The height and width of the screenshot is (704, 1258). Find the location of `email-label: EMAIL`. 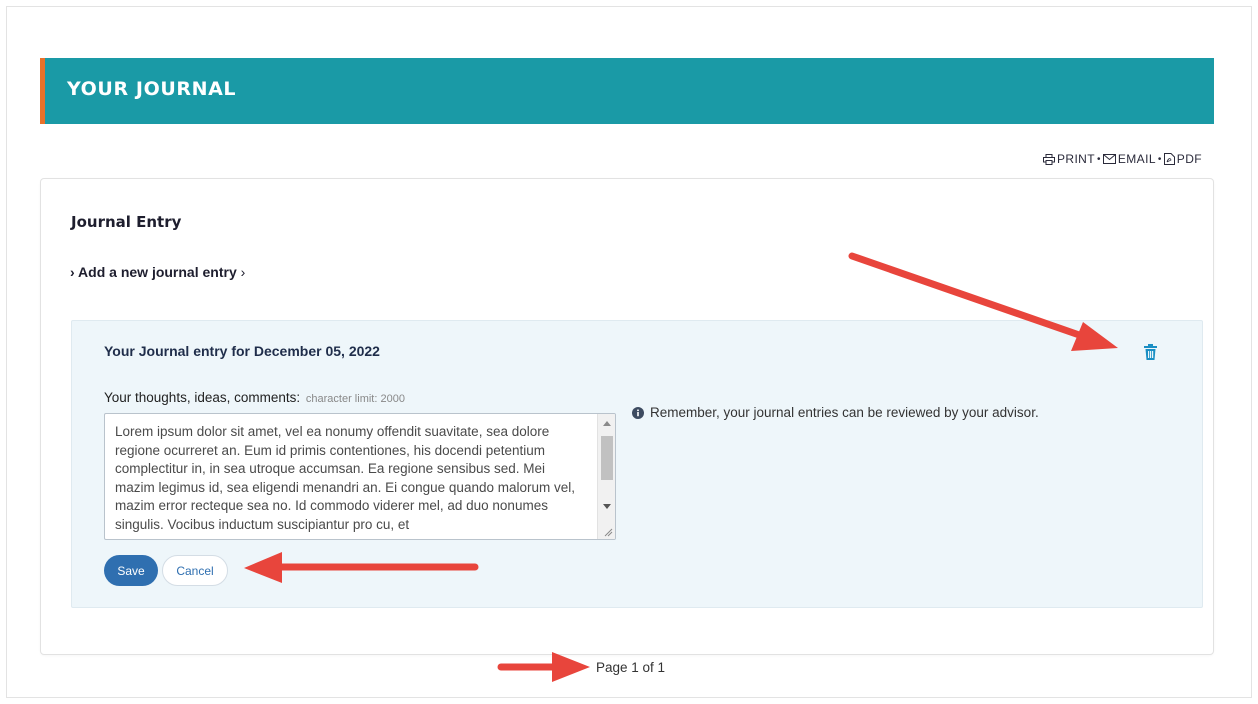

email-label: EMAIL is located at coordinates (1136, 159).